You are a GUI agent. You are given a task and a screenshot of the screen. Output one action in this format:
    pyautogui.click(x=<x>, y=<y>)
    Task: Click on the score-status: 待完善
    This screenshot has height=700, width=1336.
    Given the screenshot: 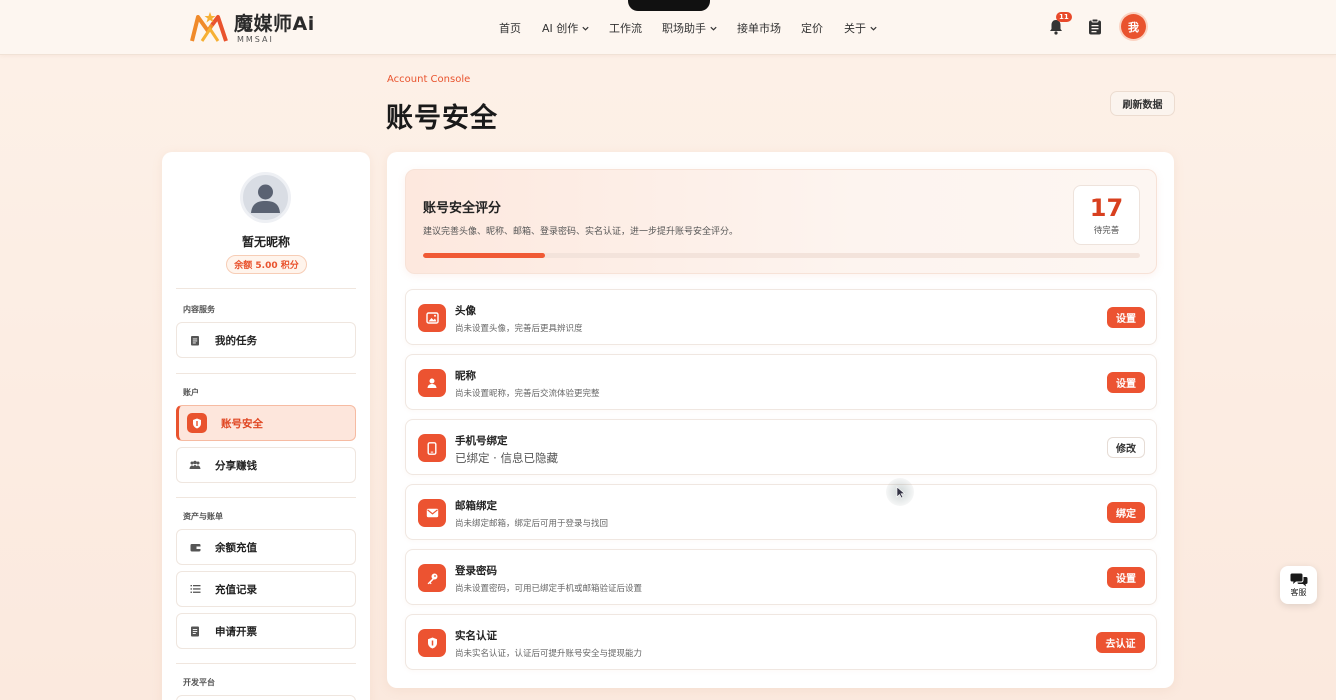 What is the action you would take?
    pyautogui.click(x=1106, y=231)
    